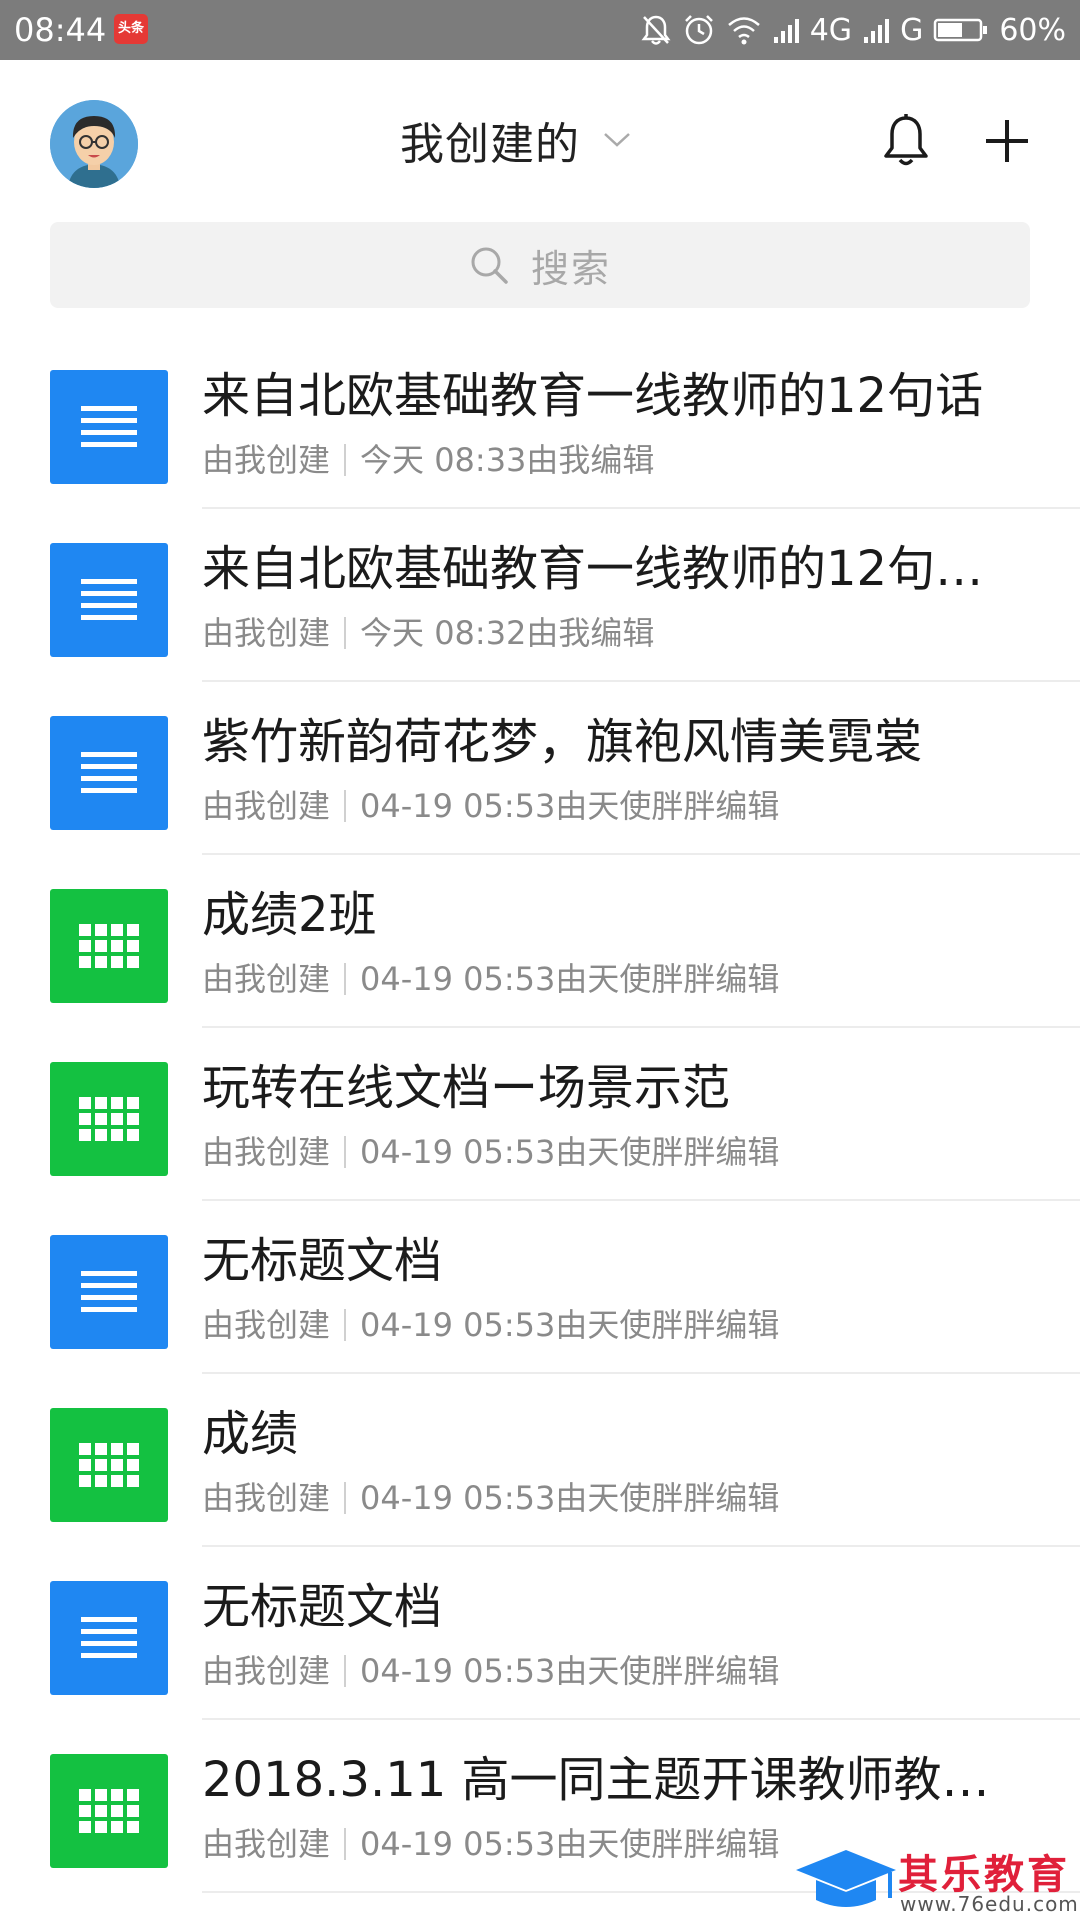 Image resolution: width=1080 pixels, height=1920 pixels. Describe the element at coordinates (989, 1904) in the screenshot. I see `watermark-url: www.76edu.com` at that location.